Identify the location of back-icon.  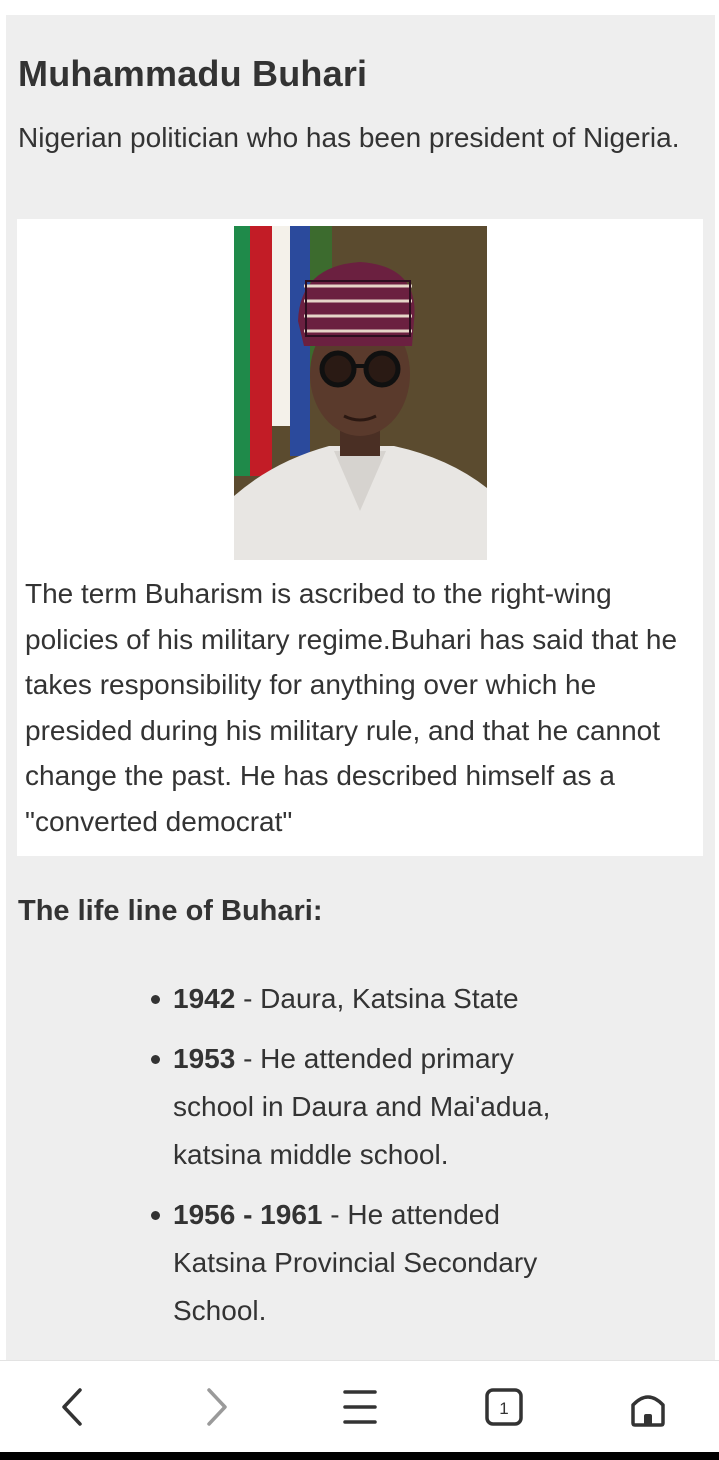
(72, 1407).